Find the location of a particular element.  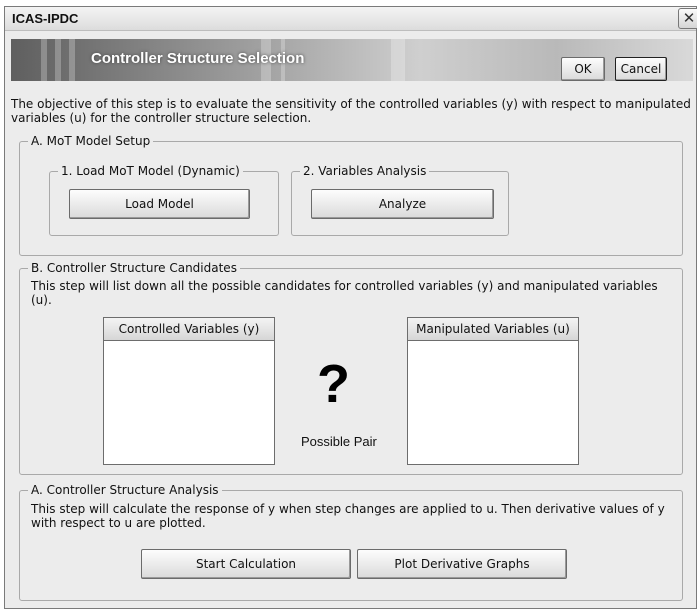

cancel-button: Cancel is located at coordinates (641, 69).